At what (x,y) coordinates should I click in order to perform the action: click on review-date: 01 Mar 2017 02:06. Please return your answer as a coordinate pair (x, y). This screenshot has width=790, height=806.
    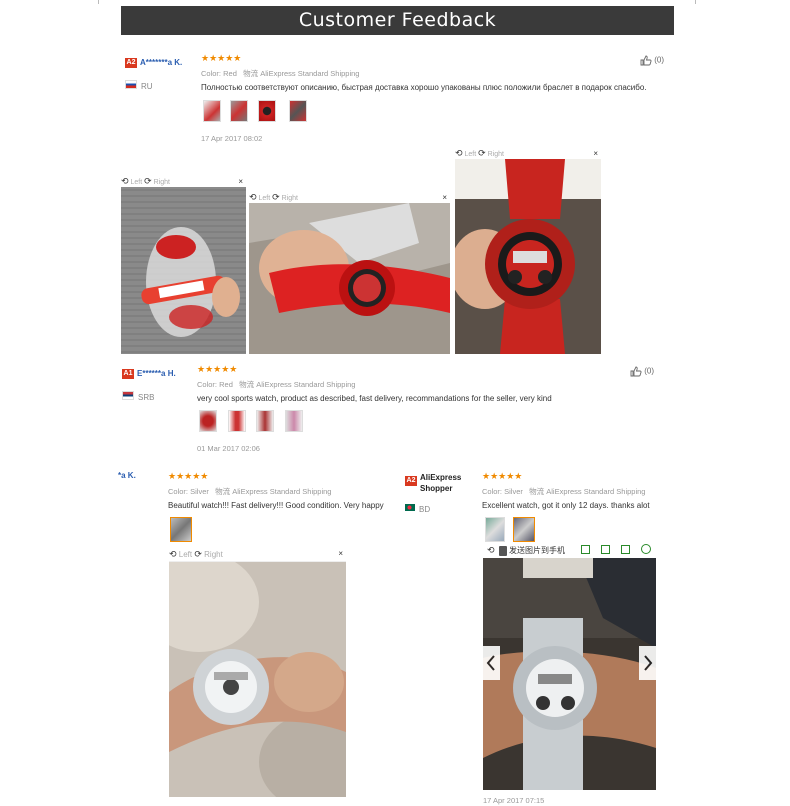
    Looking at the image, I should click on (228, 448).